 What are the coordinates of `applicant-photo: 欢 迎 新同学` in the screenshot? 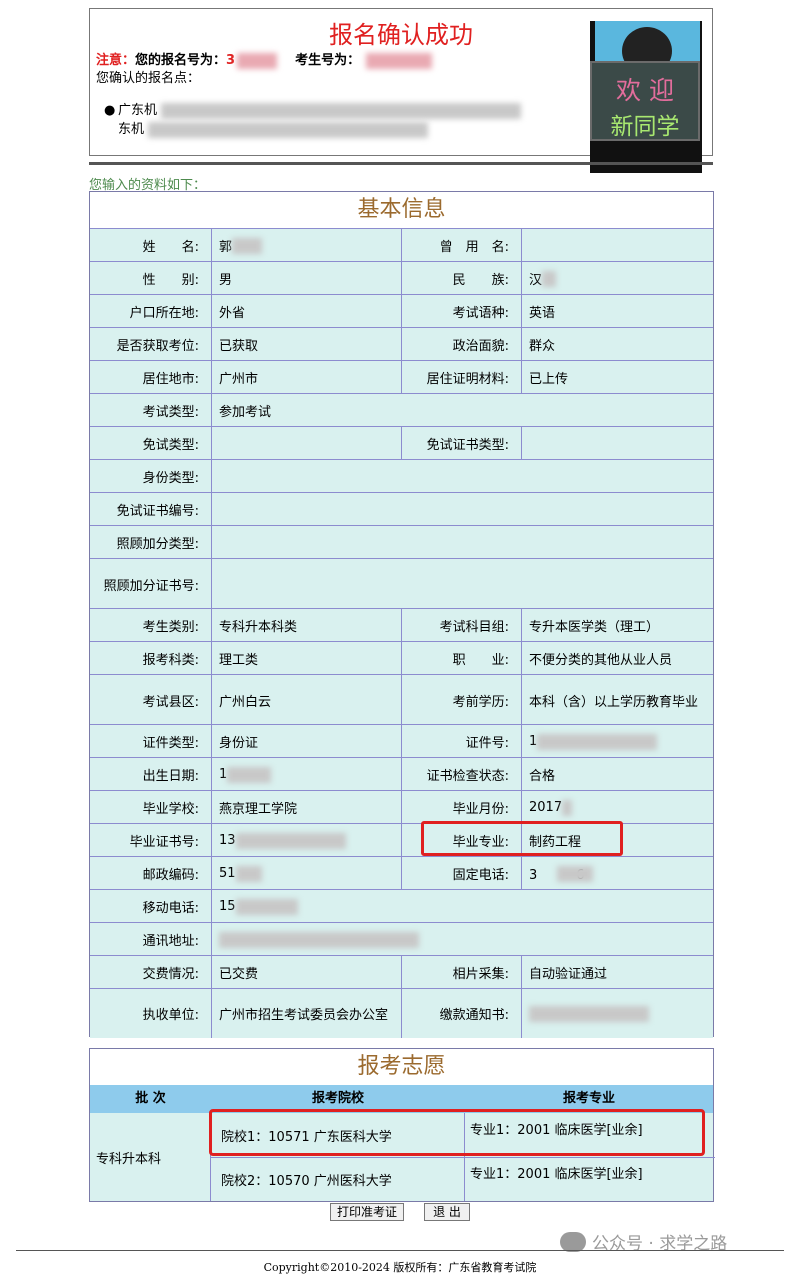 It's located at (646, 97).